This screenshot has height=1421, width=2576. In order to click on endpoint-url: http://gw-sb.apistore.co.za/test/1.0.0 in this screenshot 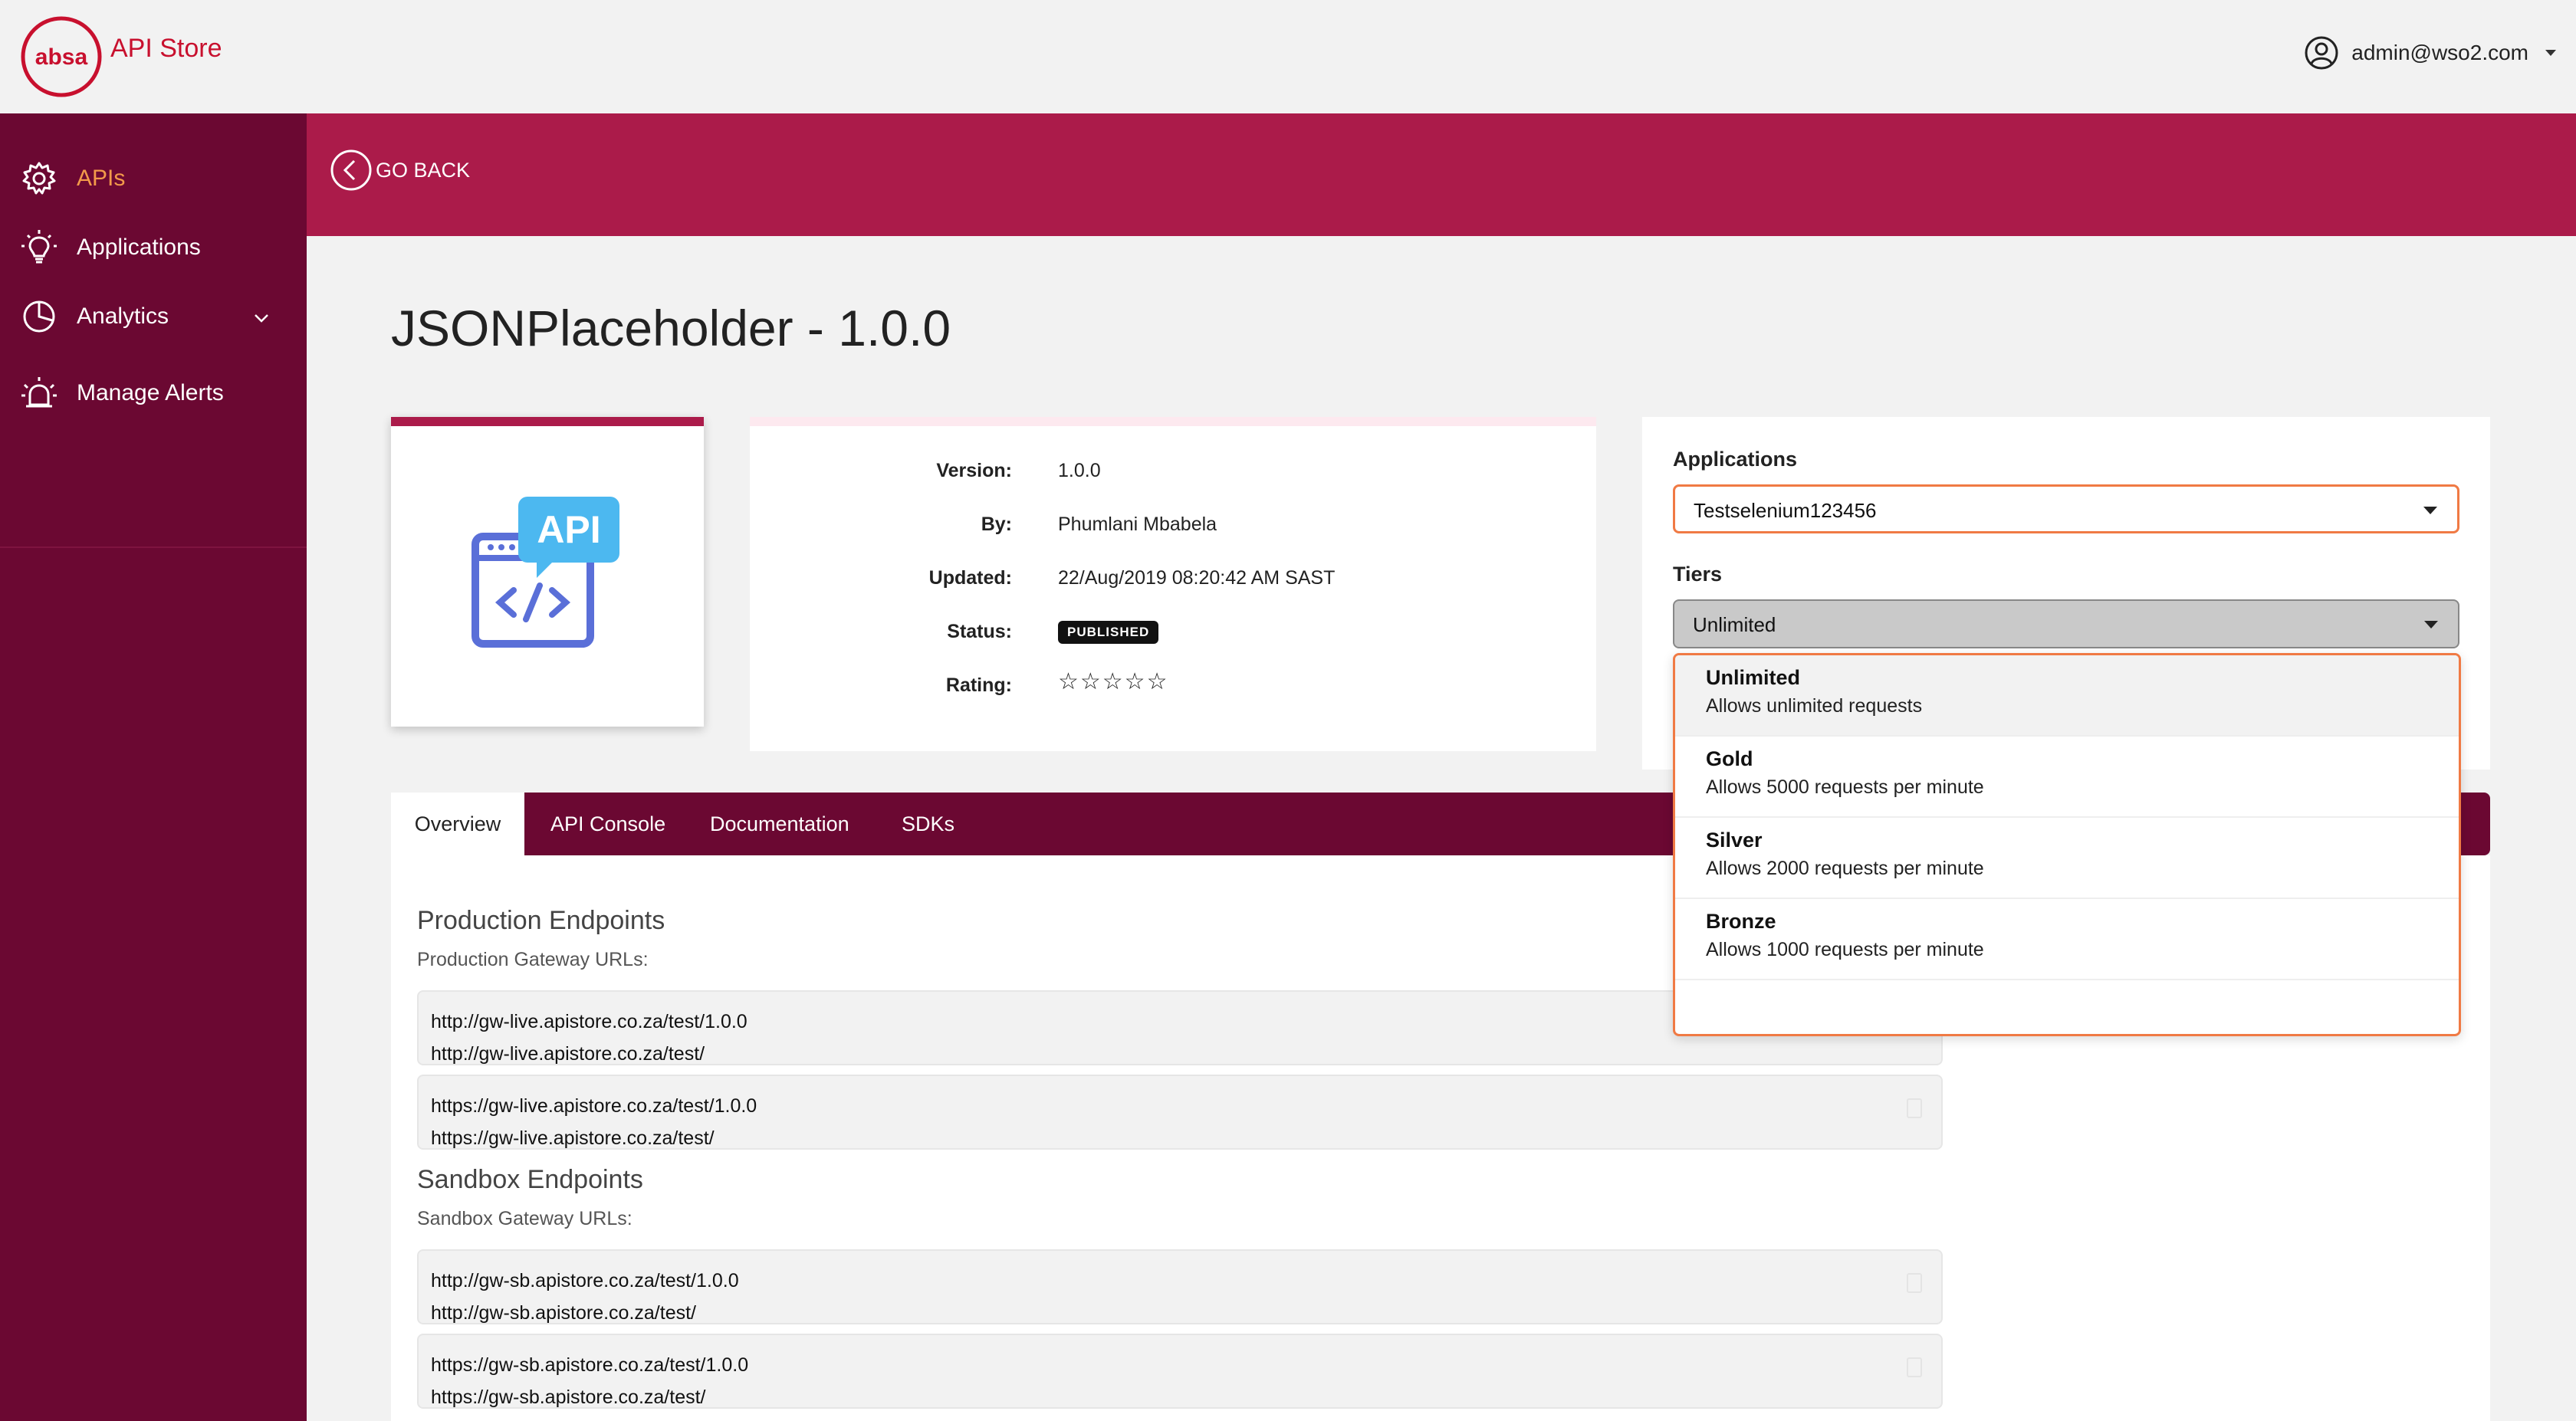, I will do `click(1180, 1281)`.